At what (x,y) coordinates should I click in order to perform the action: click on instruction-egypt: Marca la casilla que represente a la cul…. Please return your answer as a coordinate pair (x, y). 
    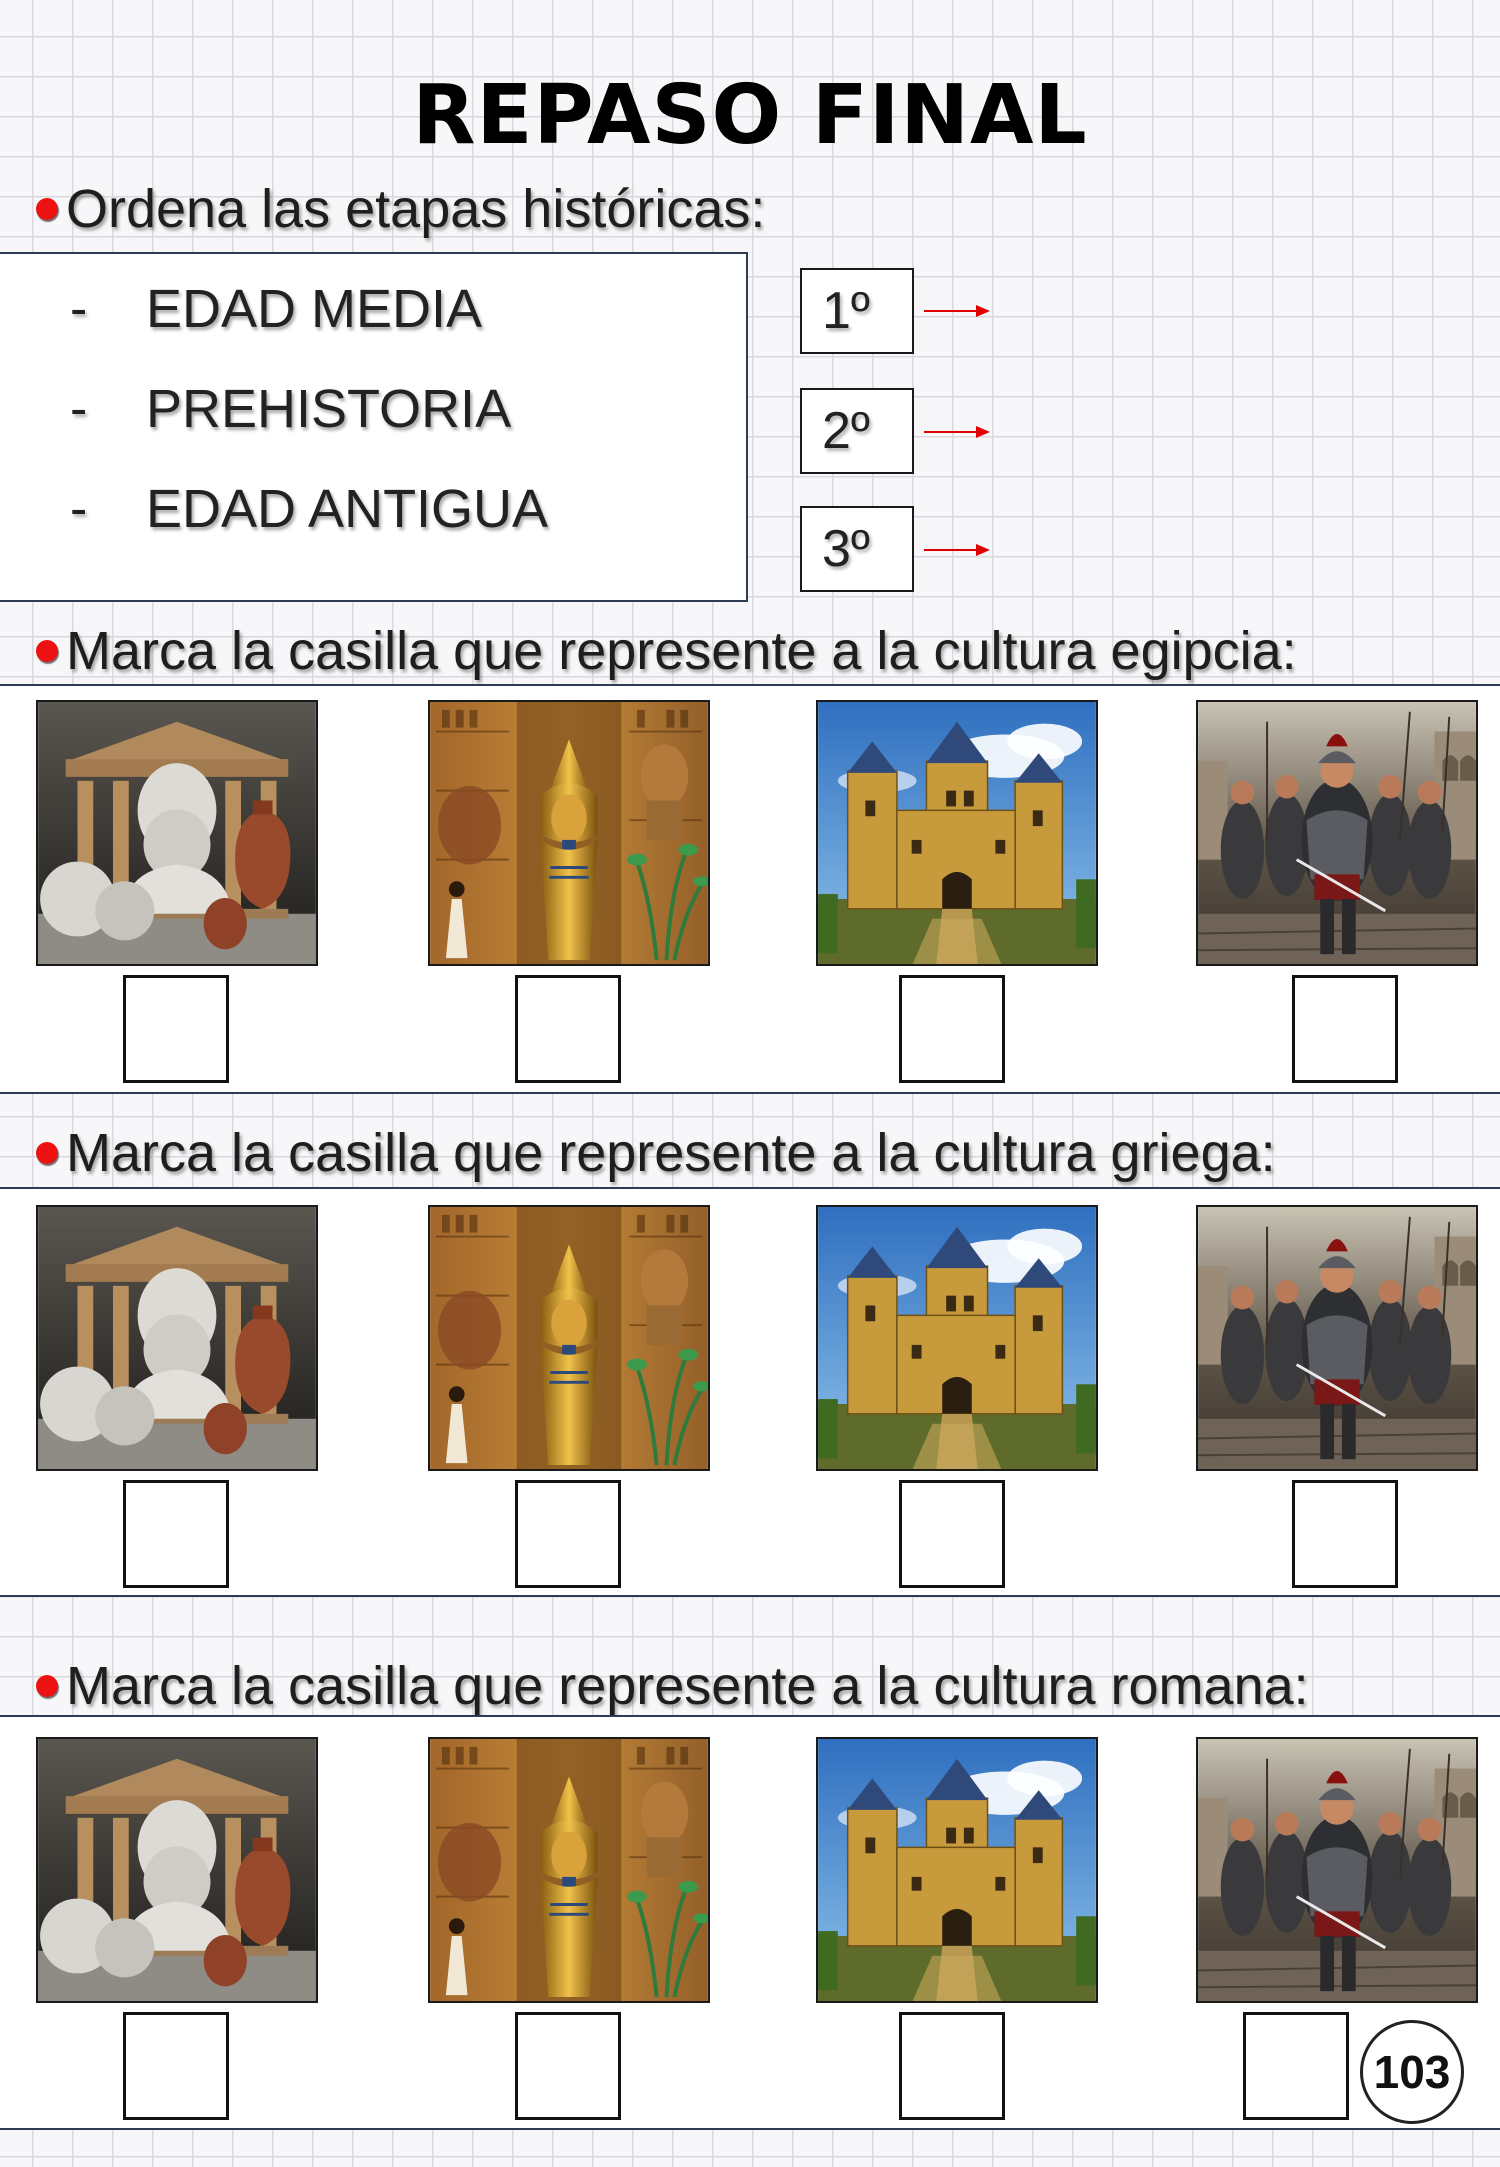
    Looking at the image, I should click on (681, 651).